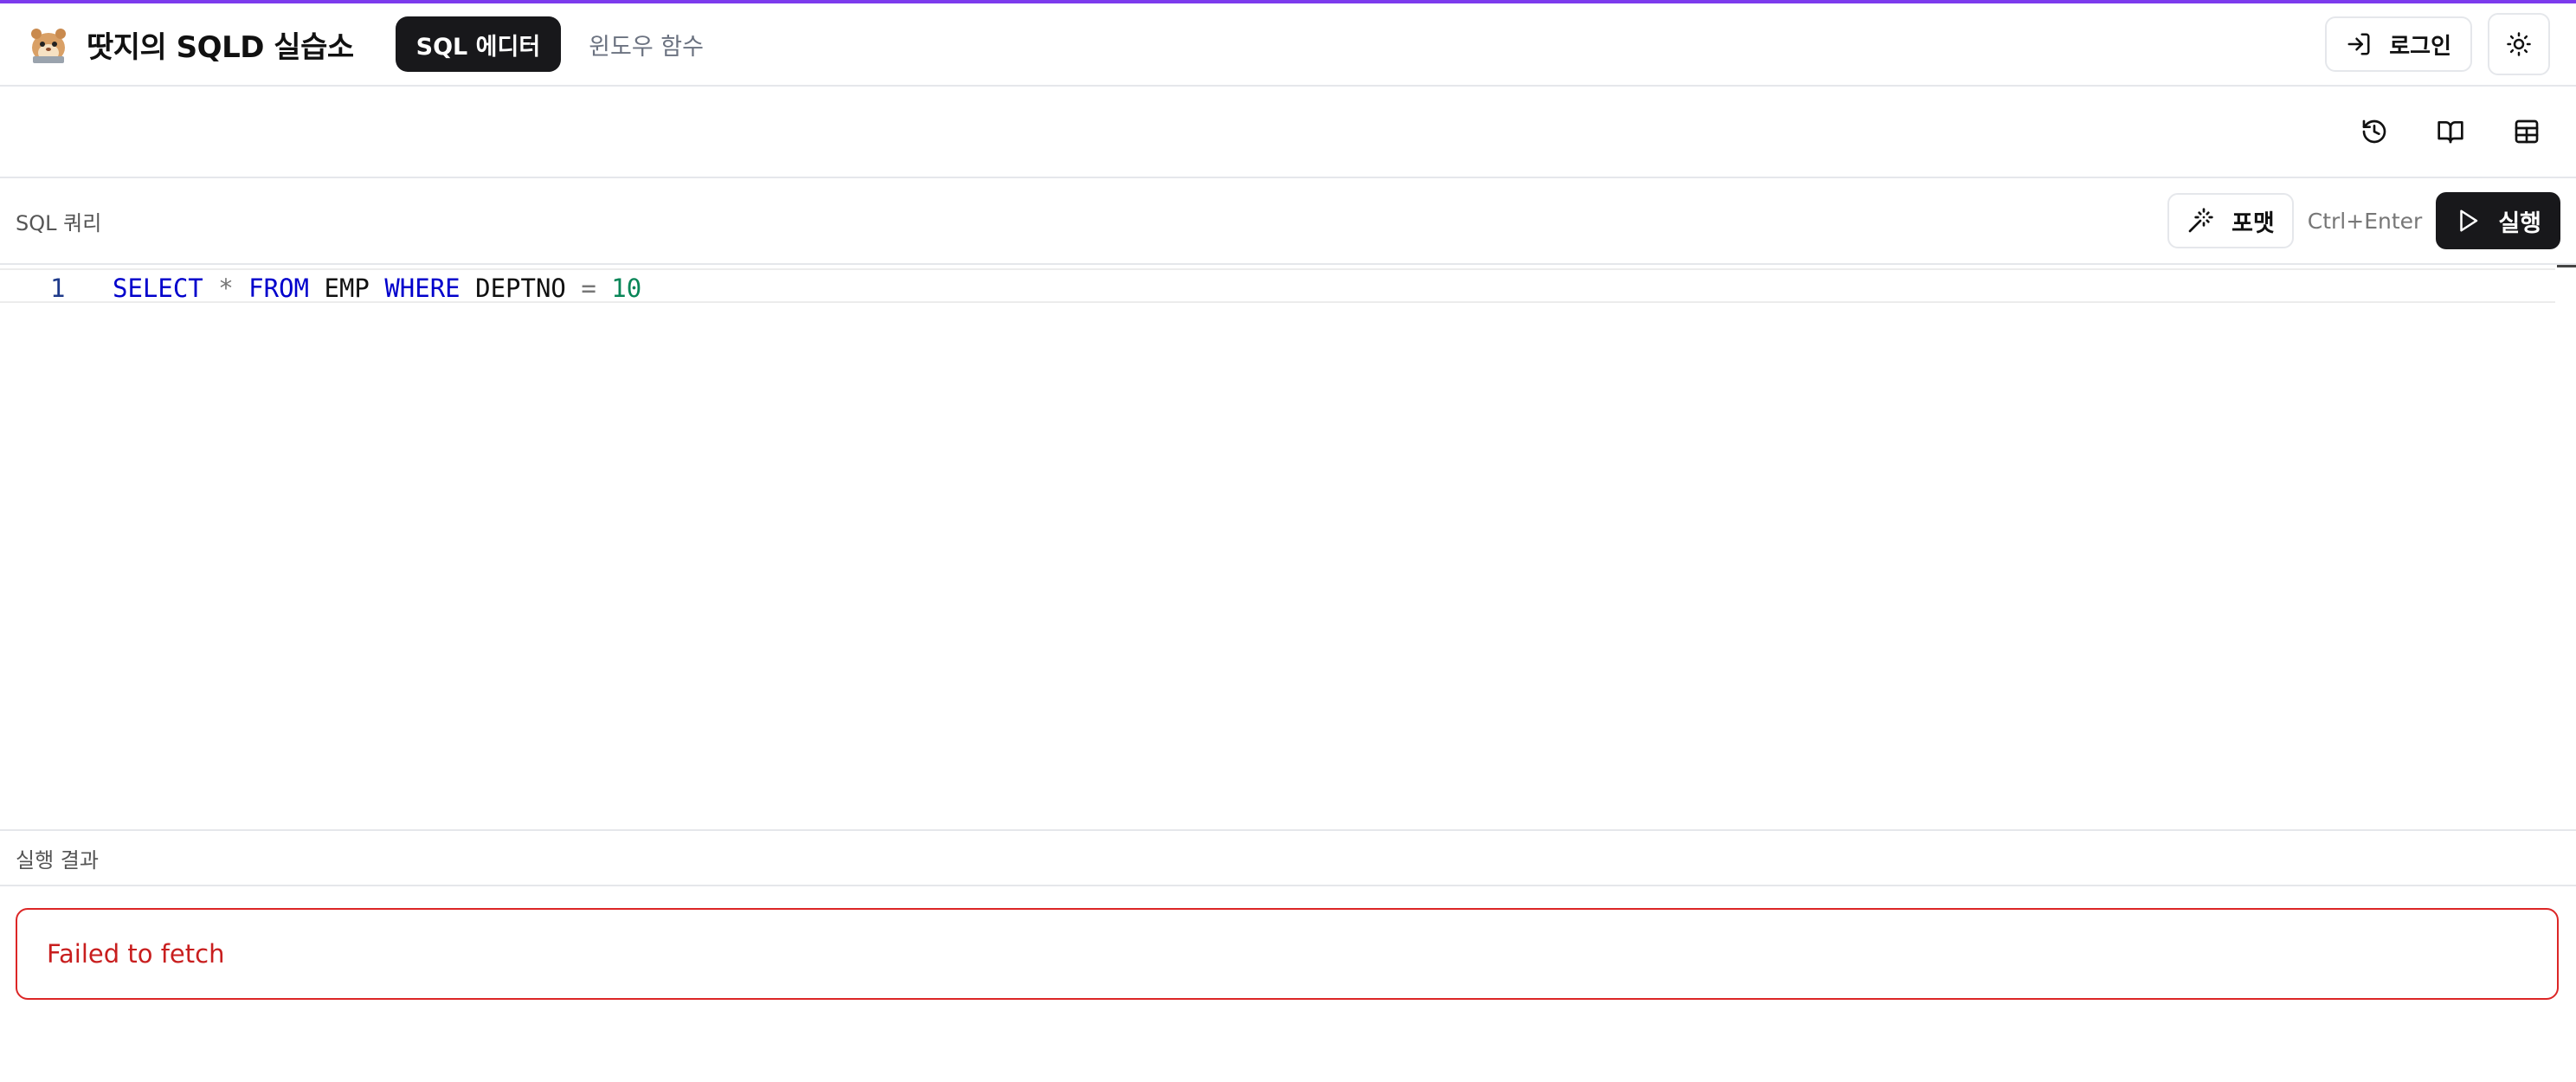  What do you see at coordinates (2358, 44) in the screenshot?
I see `log-in-icon` at bounding box center [2358, 44].